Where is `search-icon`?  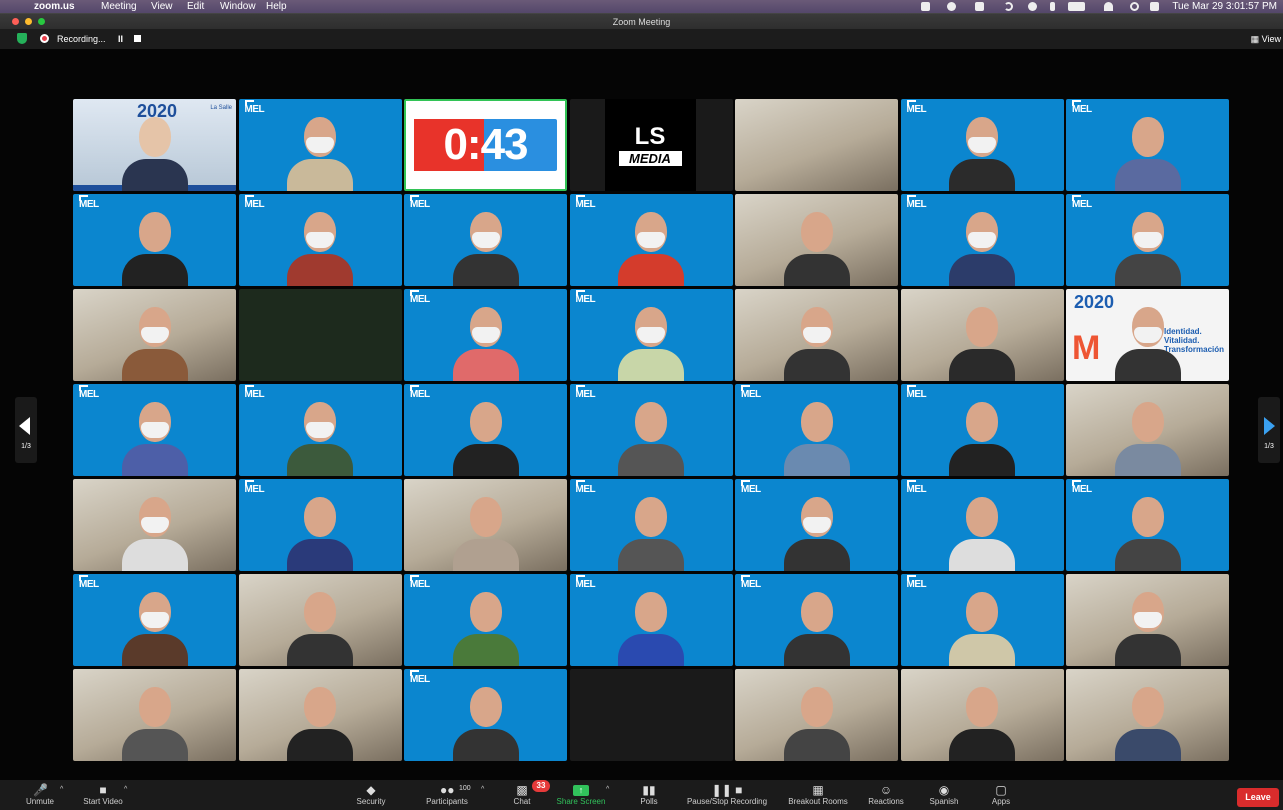
search-icon is located at coordinates (1134, 6).